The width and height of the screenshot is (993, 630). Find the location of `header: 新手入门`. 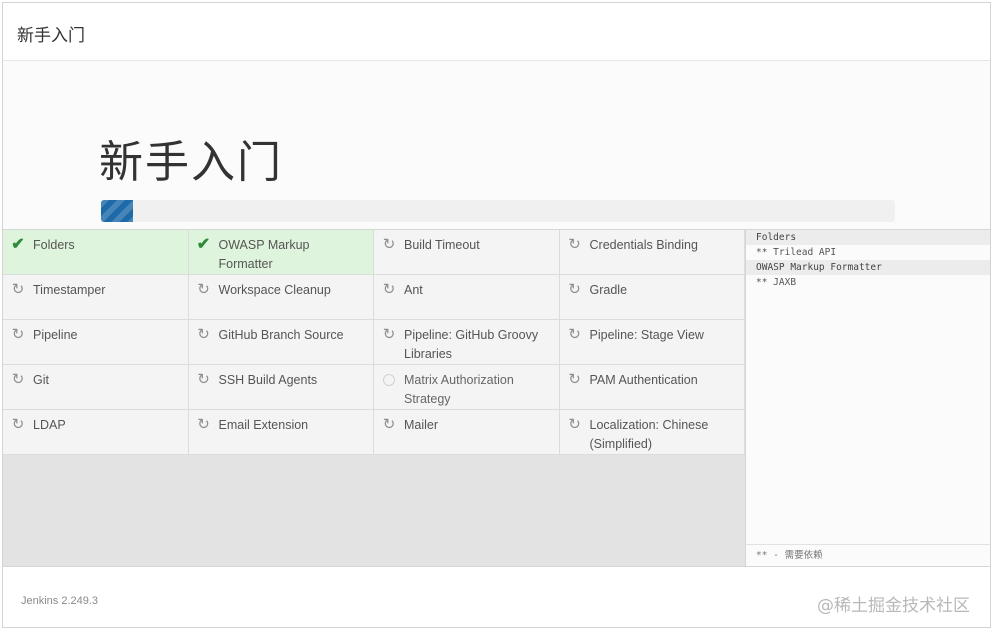

header: 新手入门 is located at coordinates (496, 32).